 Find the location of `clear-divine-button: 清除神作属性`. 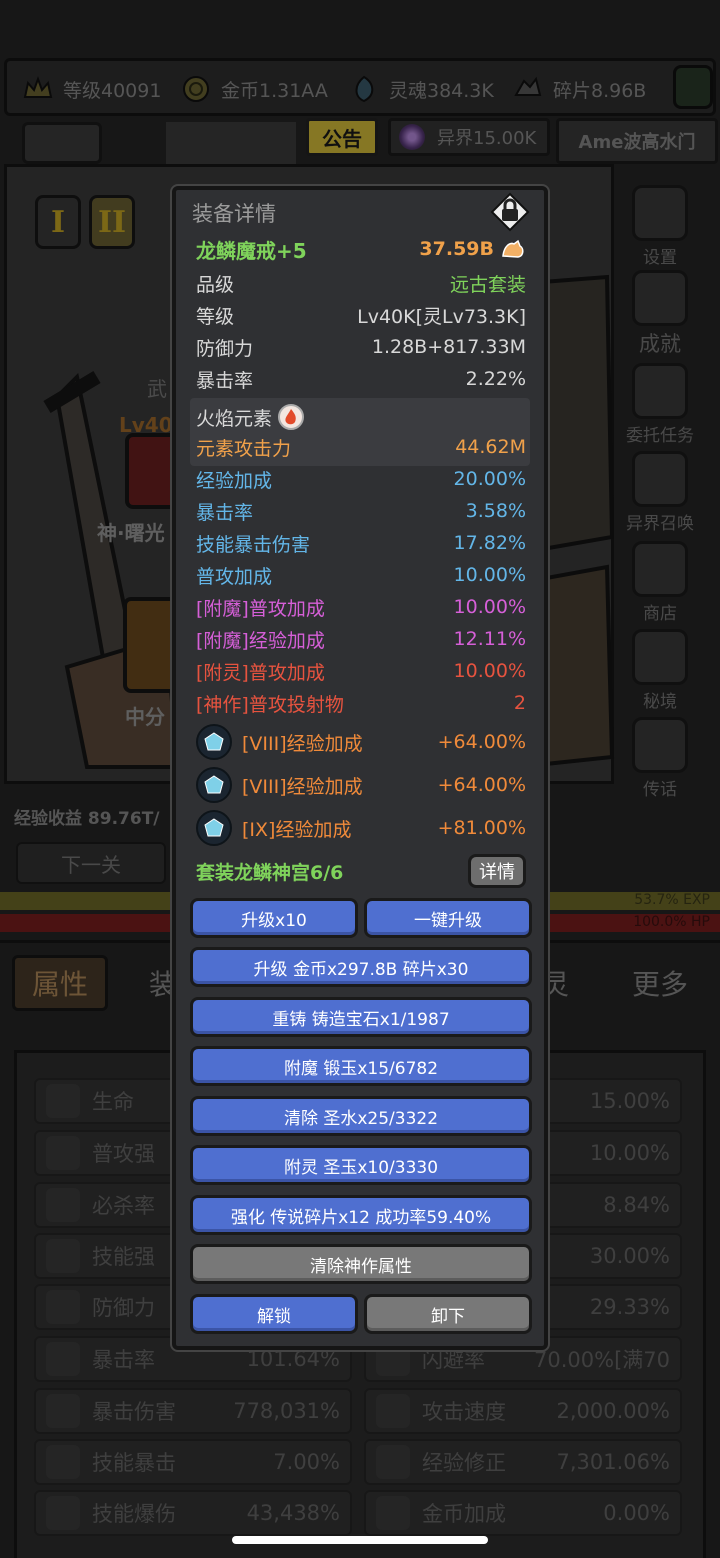

clear-divine-button: 清除神作属性 is located at coordinates (361, 1264).